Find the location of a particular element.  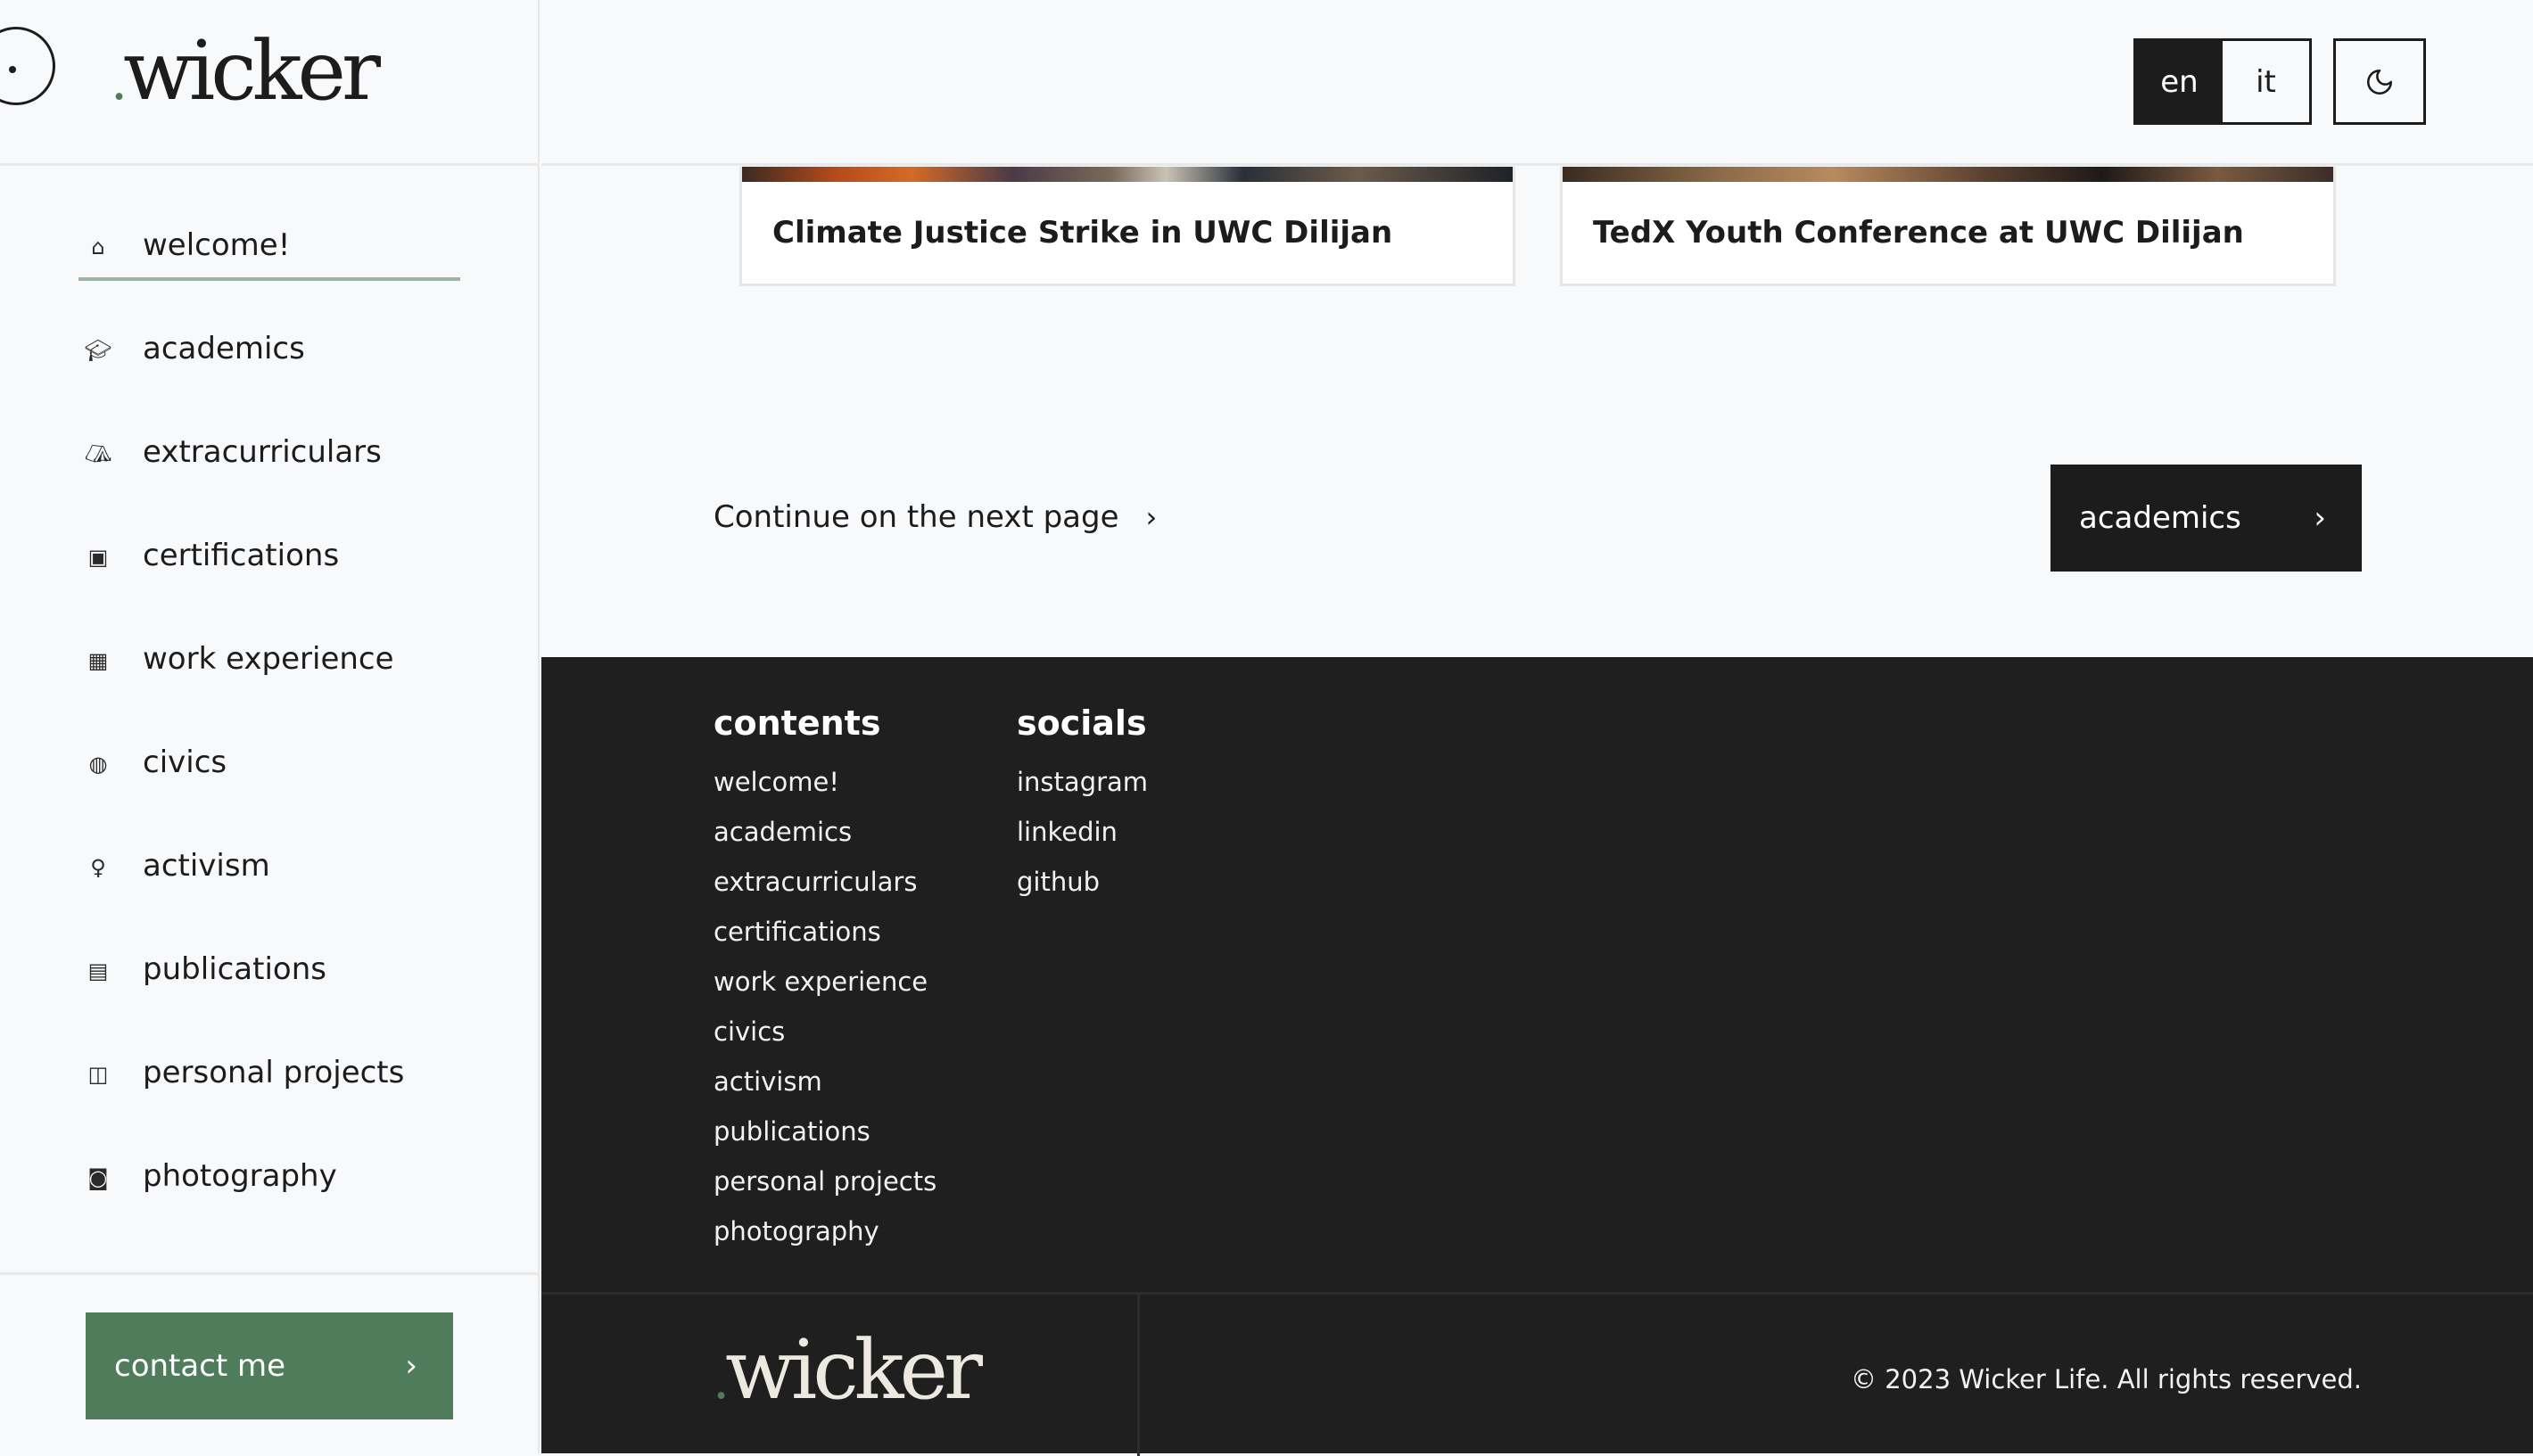

sidebar-item-extracurriculars: ⛺︎ extracurriculars is located at coordinates (270, 459).